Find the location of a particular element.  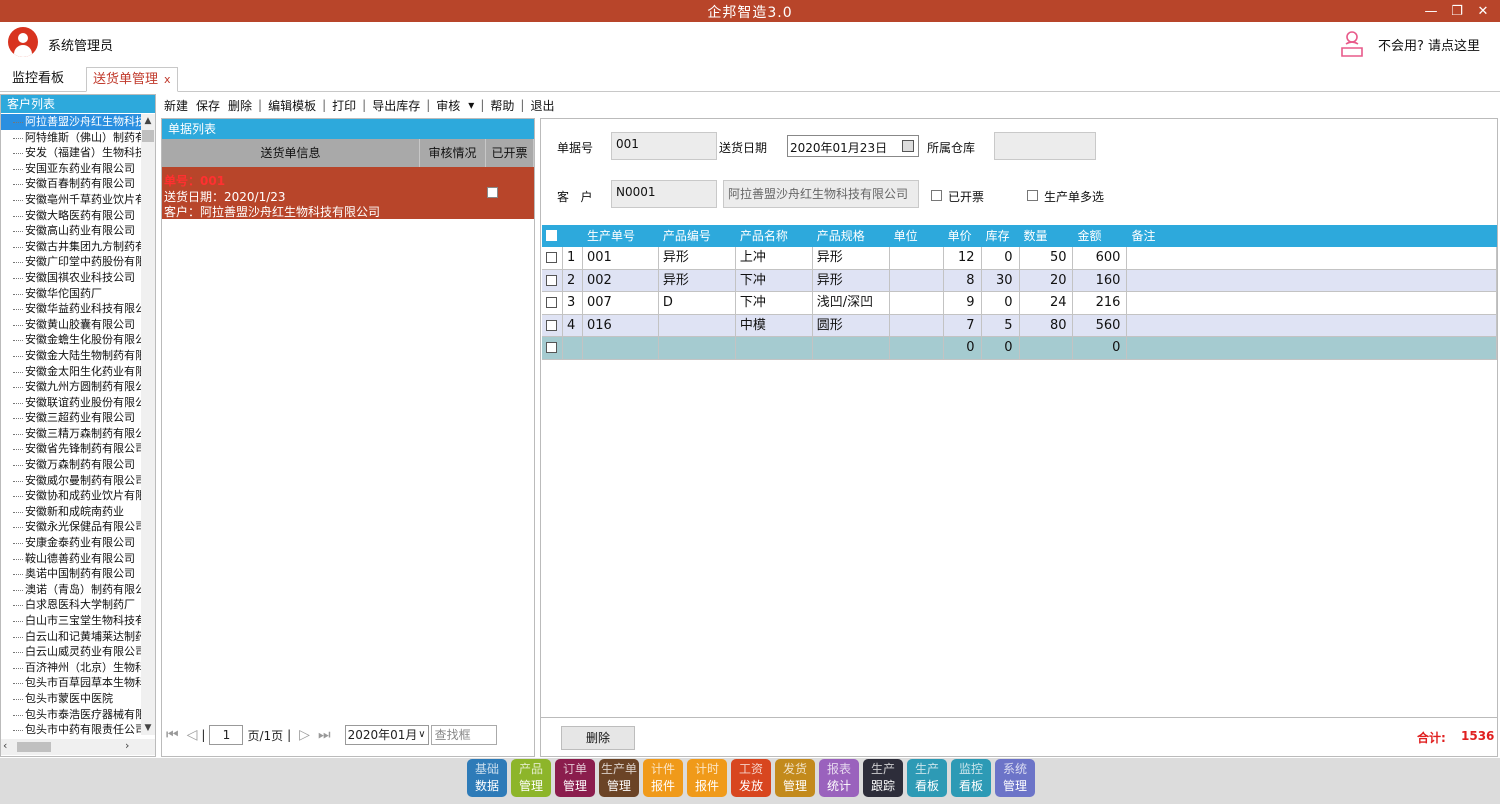

warehouse-field is located at coordinates (1045, 146).